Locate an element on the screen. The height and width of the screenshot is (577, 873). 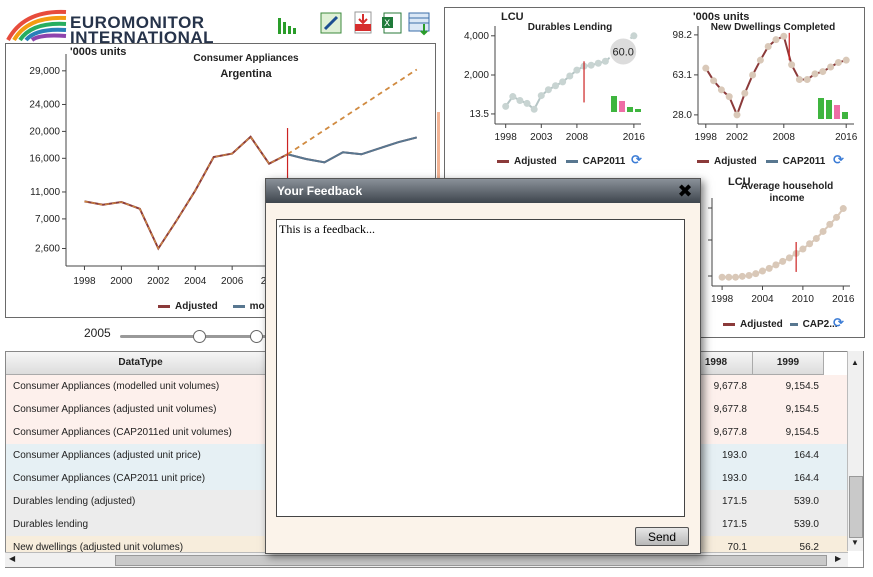
row-datatype-cell: Consumer Appliances (CAP2011 unit price) is located at coordinates (109, 478).